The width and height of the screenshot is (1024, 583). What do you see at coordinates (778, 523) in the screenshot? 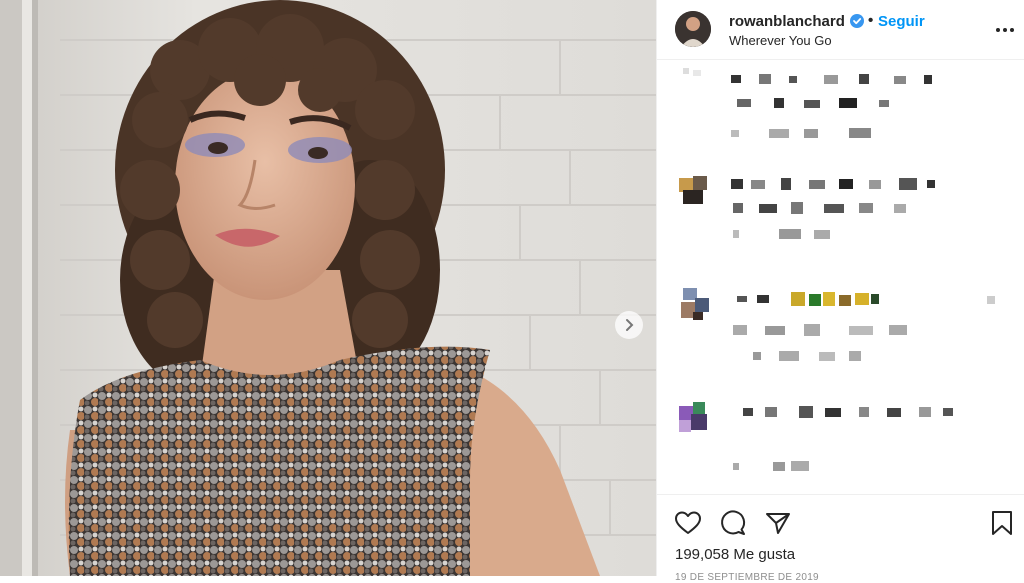
I see `share-icon` at bounding box center [778, 523].